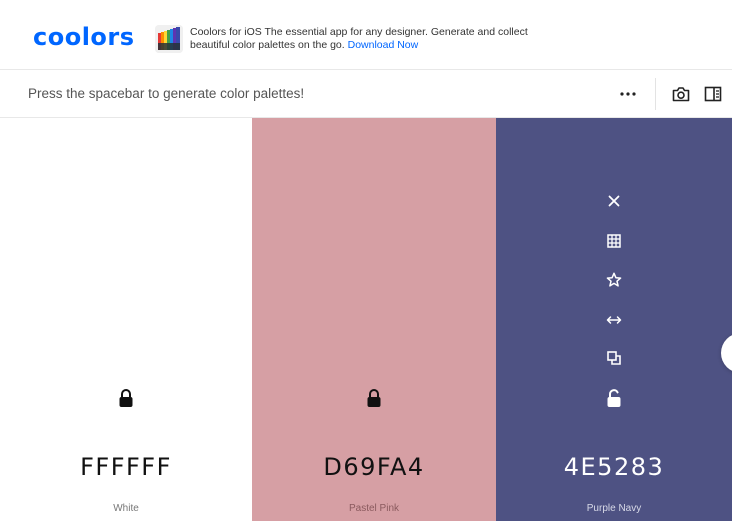 The image size is (732, 521). What do you see at coordinates (614, 358) in the screenshot?
I see `copy-icon` at bounding box center [614, 358].